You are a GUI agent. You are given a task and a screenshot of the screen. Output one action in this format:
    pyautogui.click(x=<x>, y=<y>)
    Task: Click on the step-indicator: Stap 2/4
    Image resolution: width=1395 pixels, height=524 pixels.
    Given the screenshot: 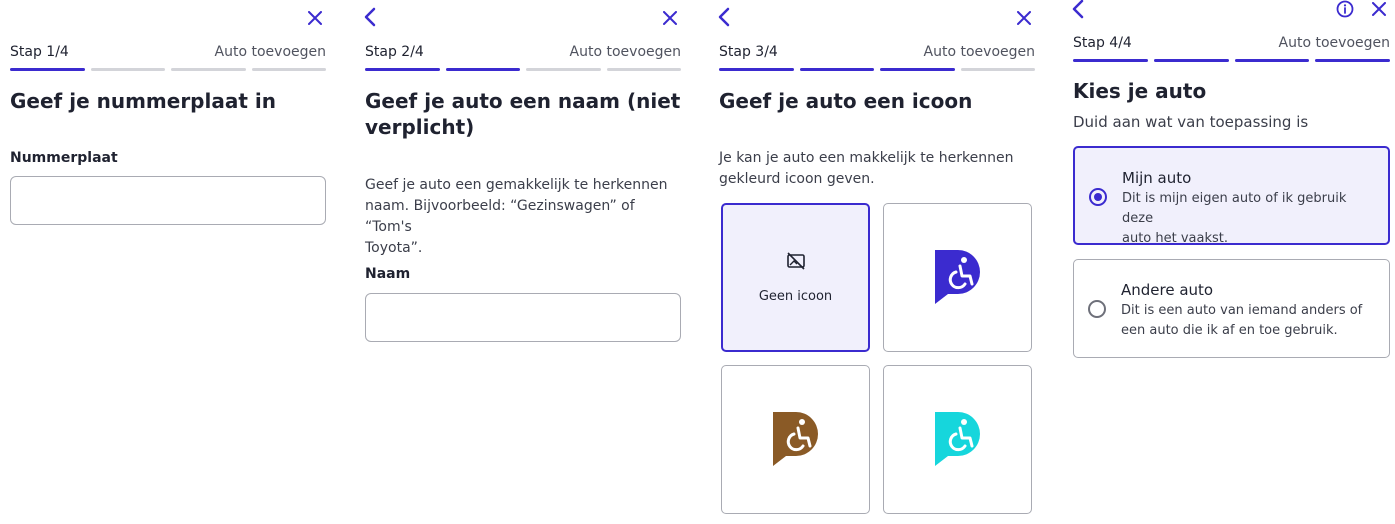 What is the action you would take?
    pyautogui.click(x=394, y=52)
    